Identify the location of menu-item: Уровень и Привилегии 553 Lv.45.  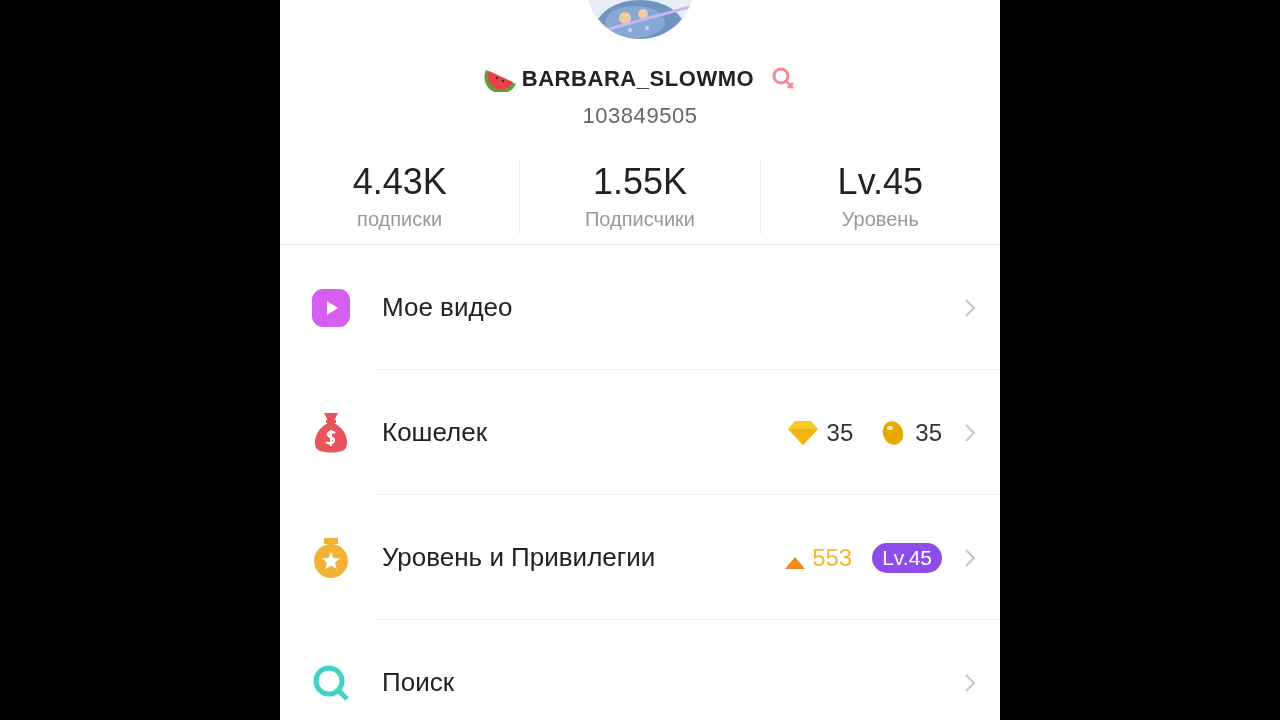
(640, 557).